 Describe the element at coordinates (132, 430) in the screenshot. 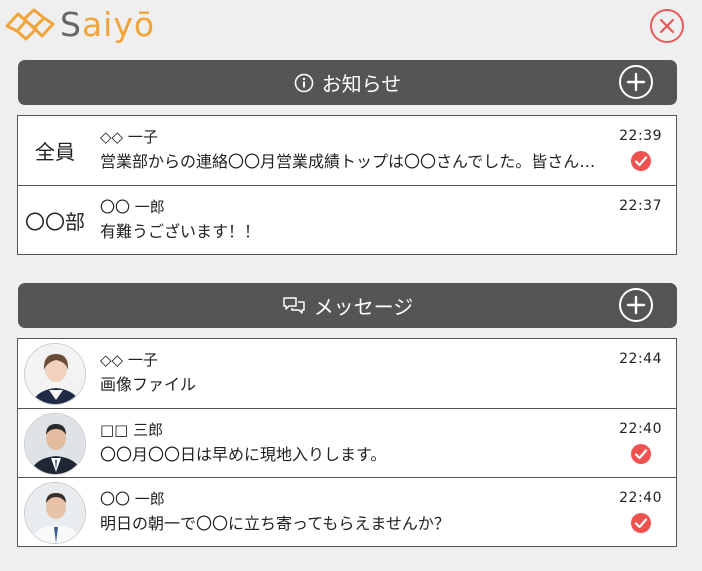

I see `message-sender: □□ 三郎` at that location.